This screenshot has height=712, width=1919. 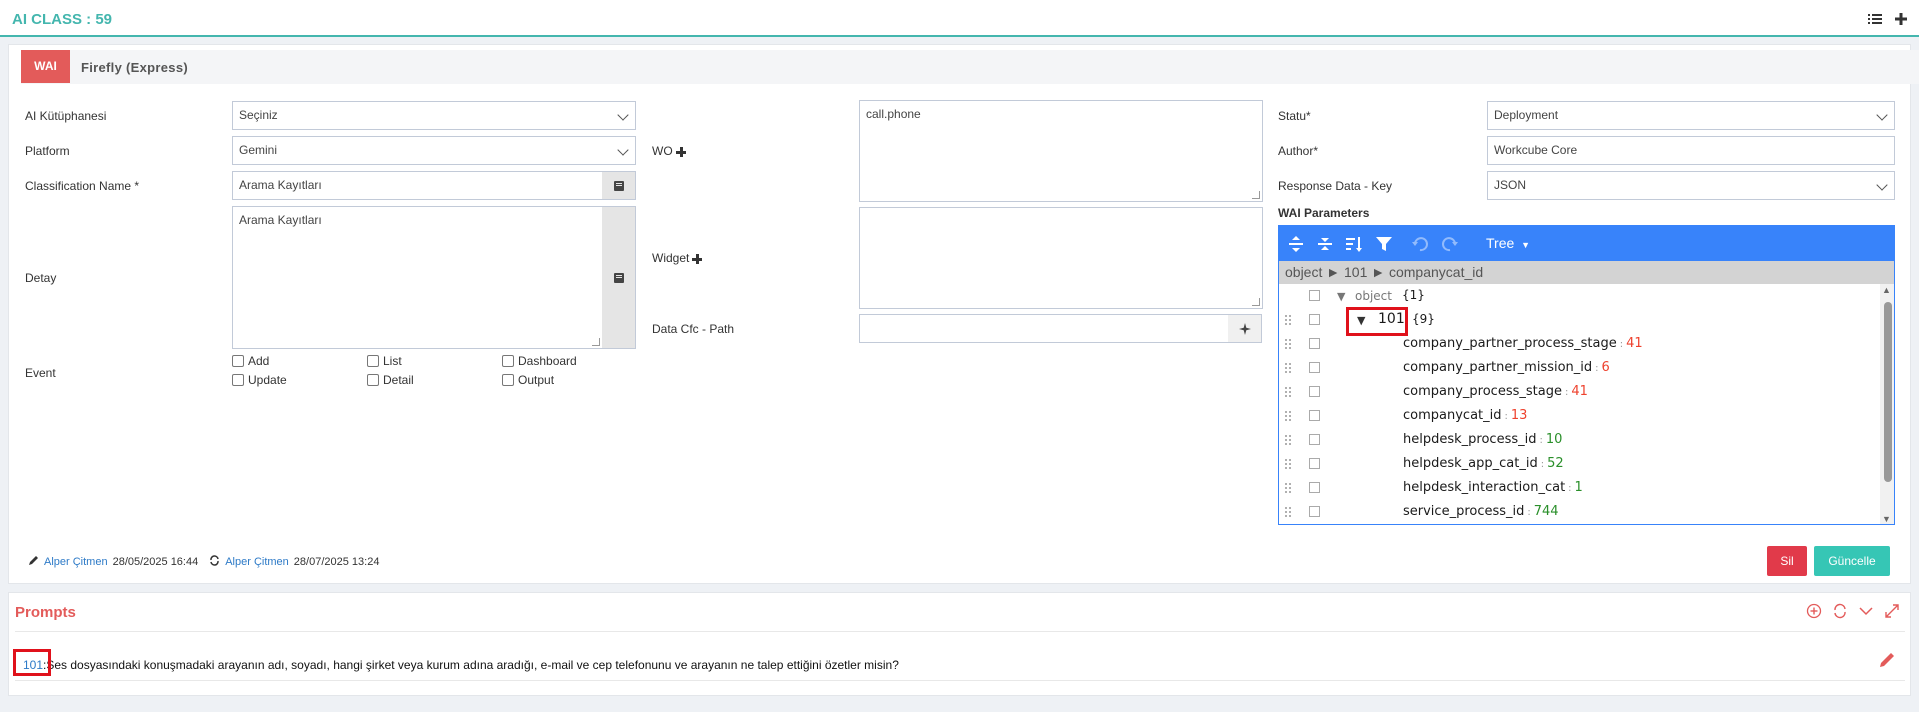 What do you see at coordinates (1450, 244) in the screenshot?
I see `redo-icon` at bounding box center [1450, 244].